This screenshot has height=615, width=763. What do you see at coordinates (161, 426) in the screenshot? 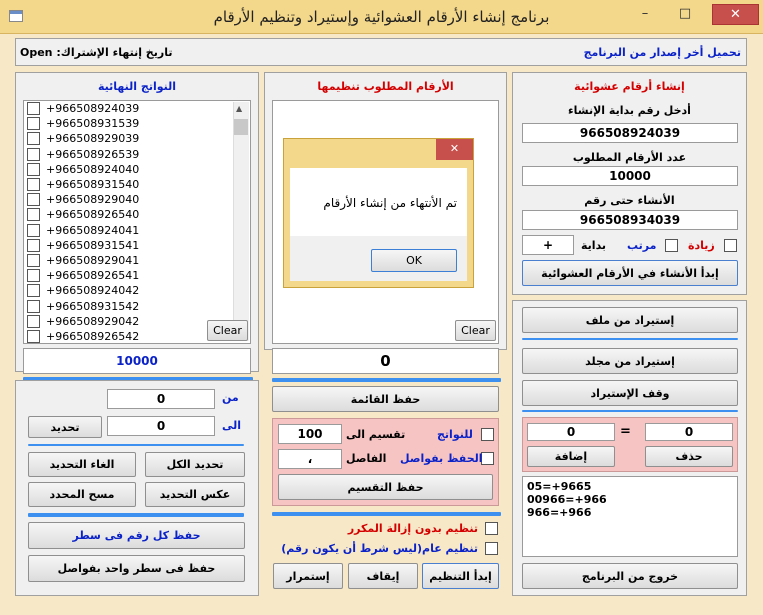
I see `to-input: 0` at bounding box center [161, 426].